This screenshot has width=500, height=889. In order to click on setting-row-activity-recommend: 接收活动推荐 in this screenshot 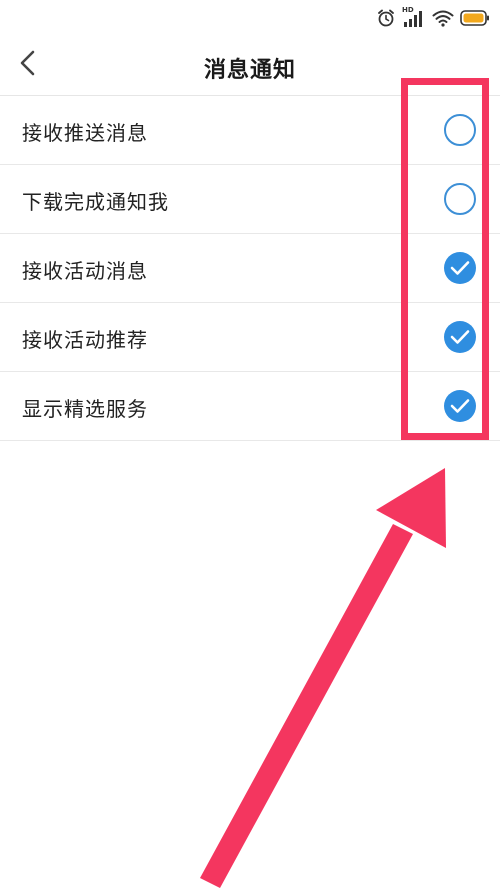, I will do `click(250, 337)`.